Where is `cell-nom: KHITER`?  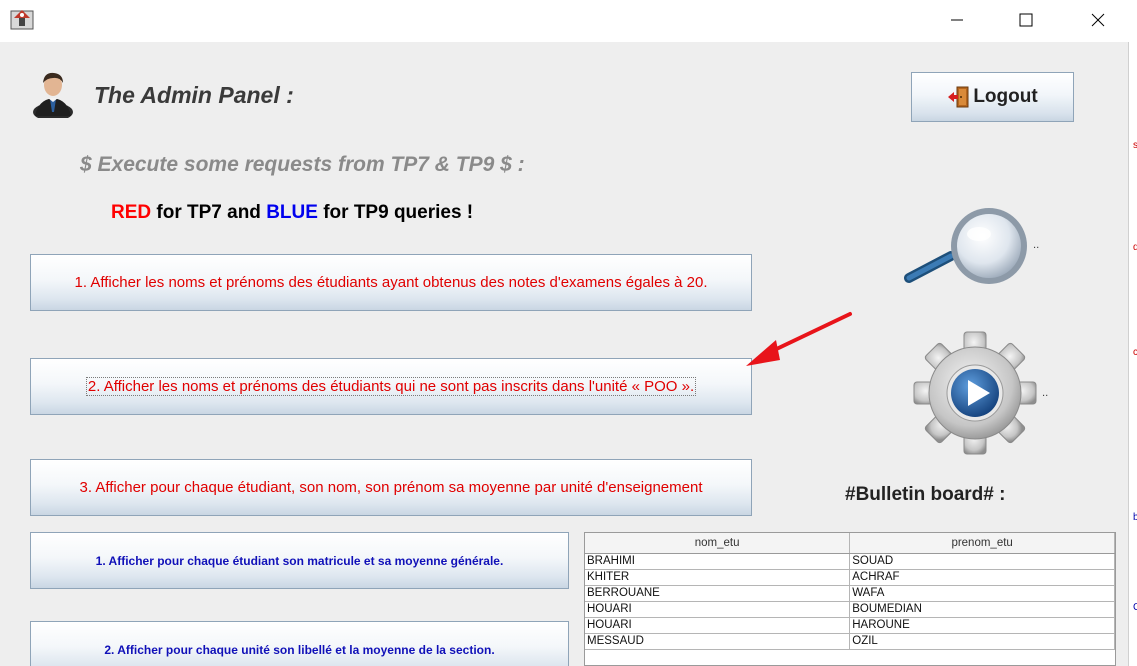
cell-nom: KHITER is located at coordinates (718, 577).